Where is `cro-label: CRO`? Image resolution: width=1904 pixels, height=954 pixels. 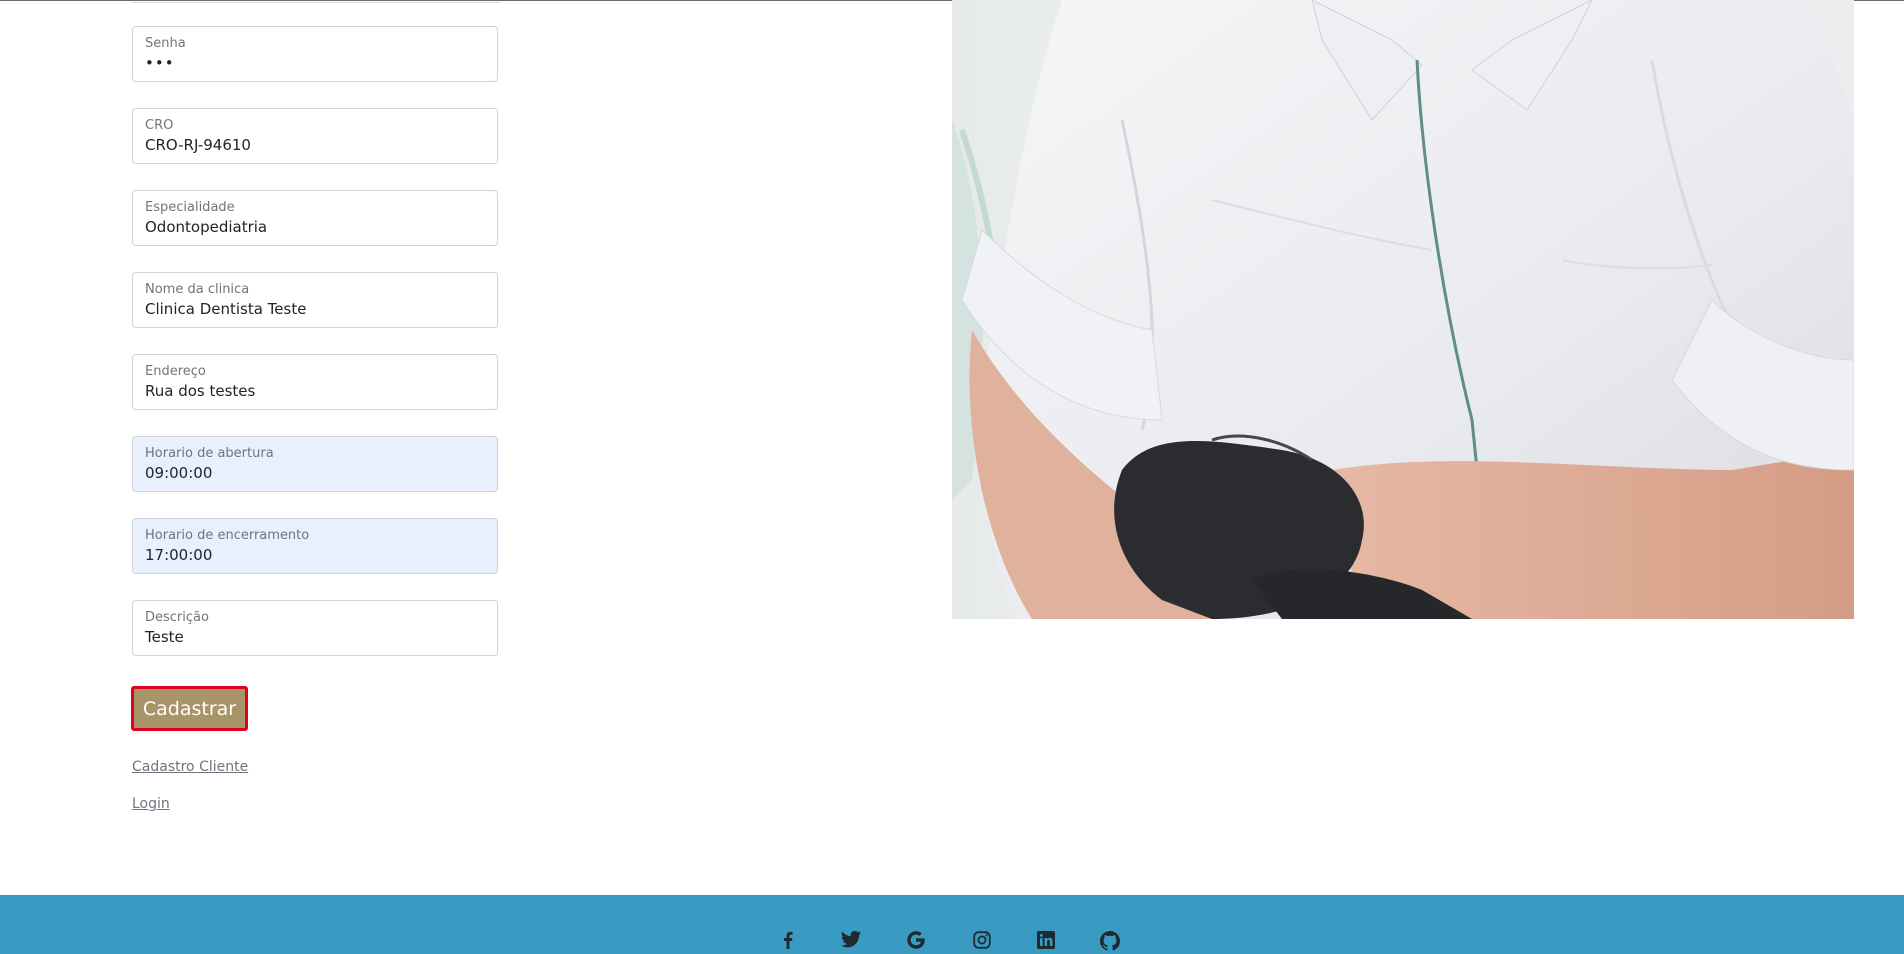
cro-label: CRO is located at coordinates (159, 125).